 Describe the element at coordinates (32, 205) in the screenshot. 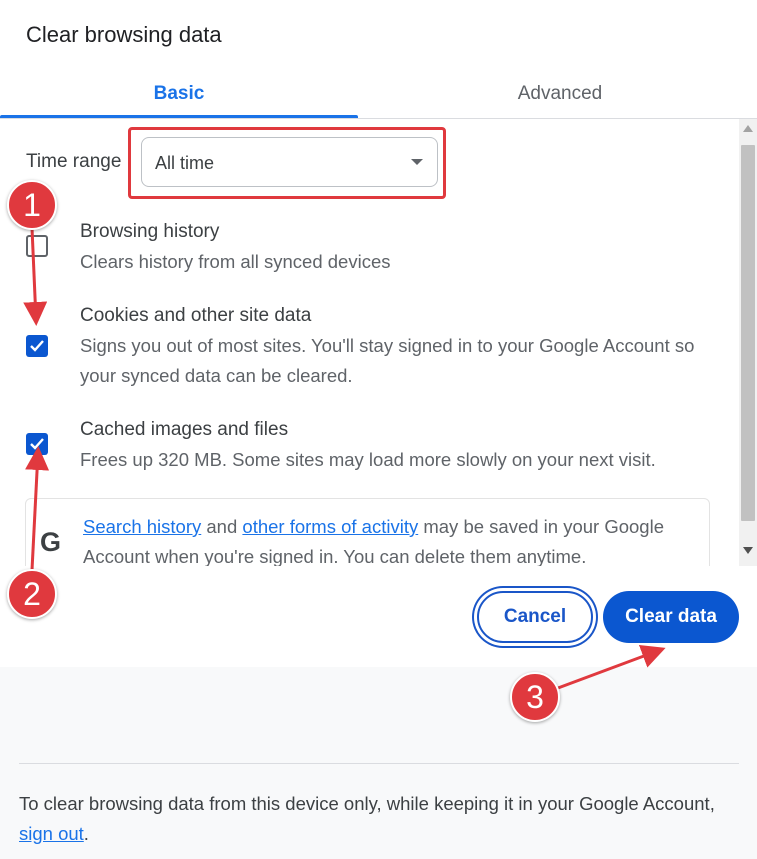

I see `step-badge-1: 1` at that location.